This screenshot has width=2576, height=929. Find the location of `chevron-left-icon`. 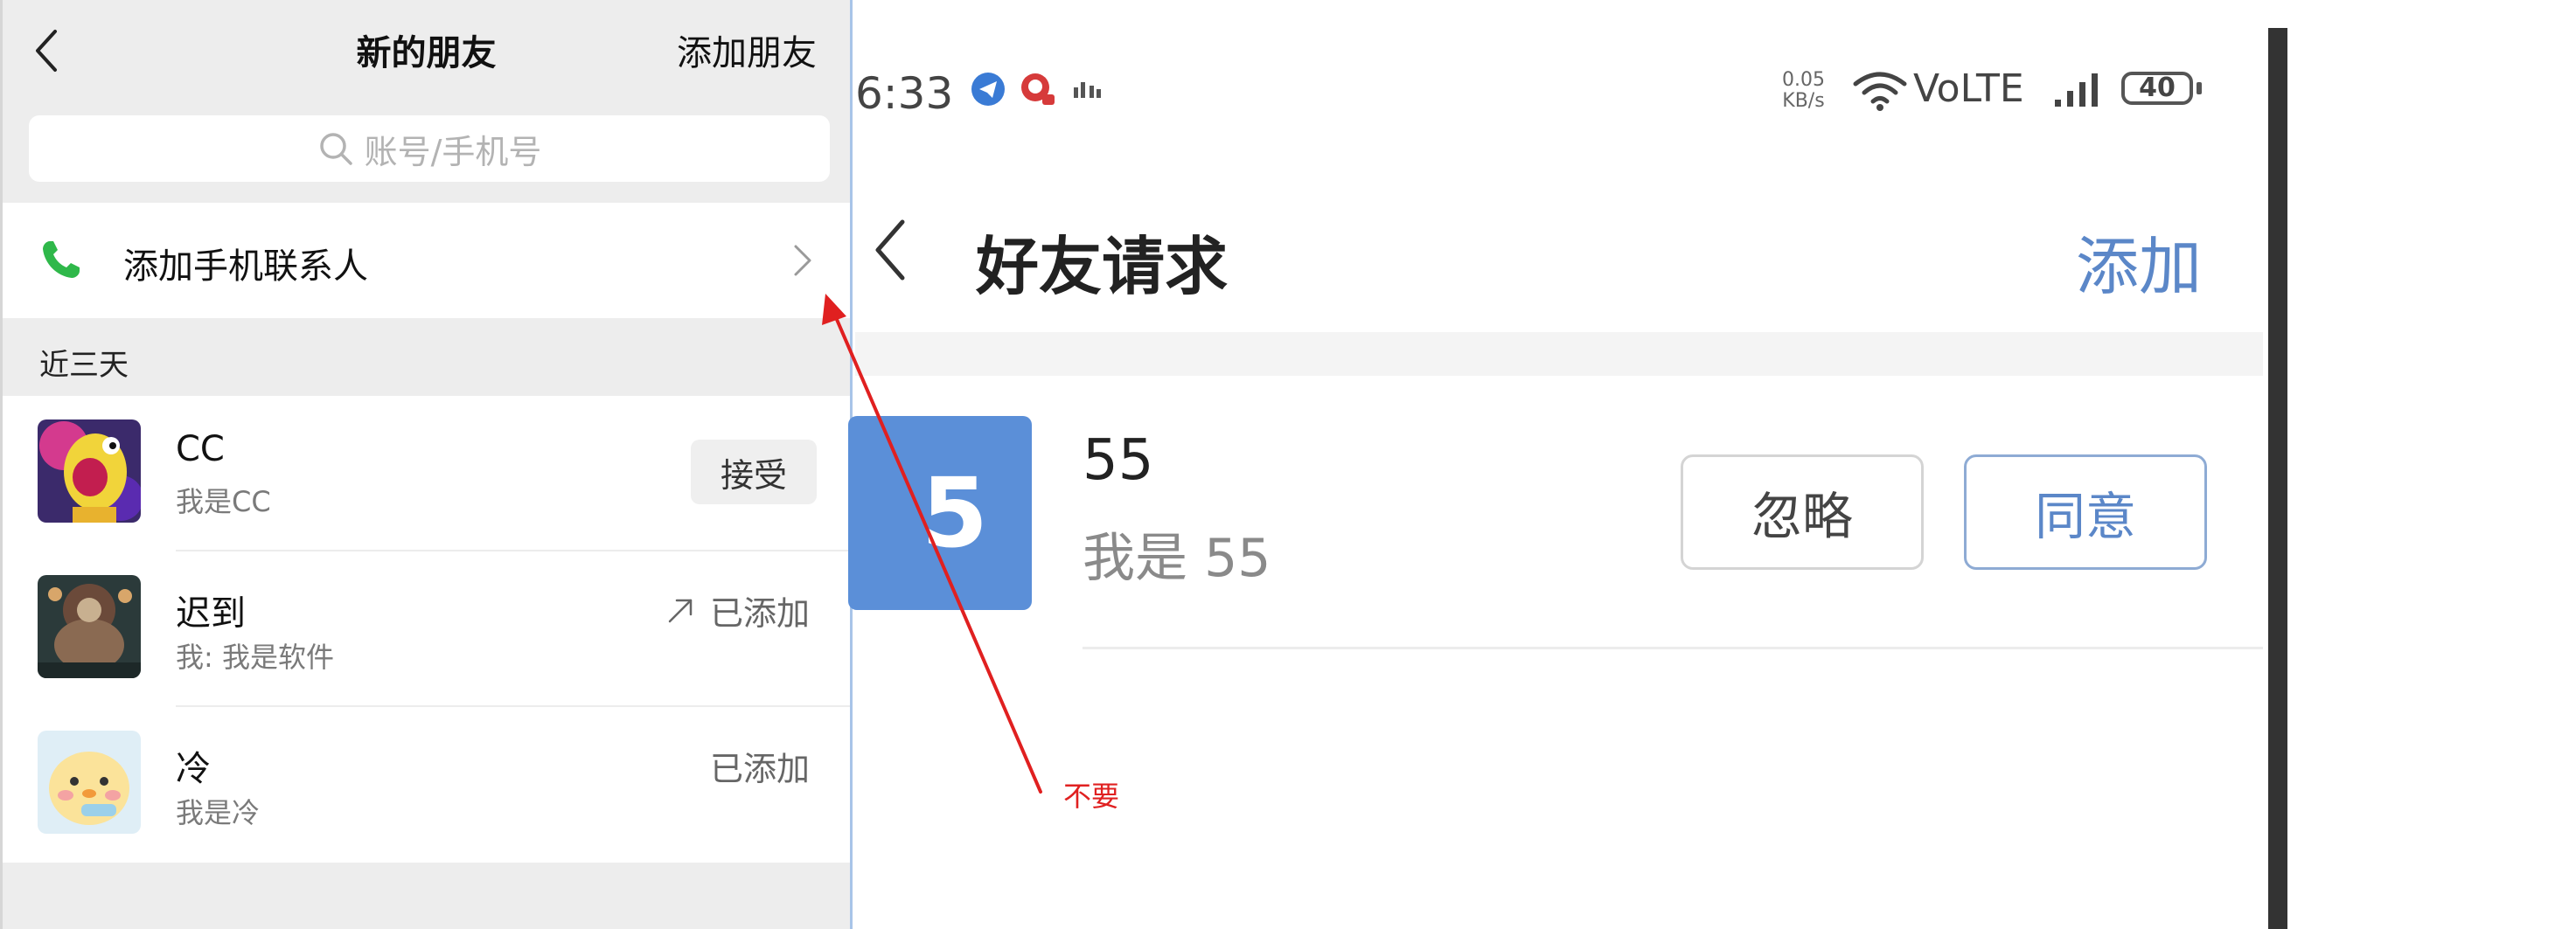

chevron-left-icon is located at coordinates (890, 250).